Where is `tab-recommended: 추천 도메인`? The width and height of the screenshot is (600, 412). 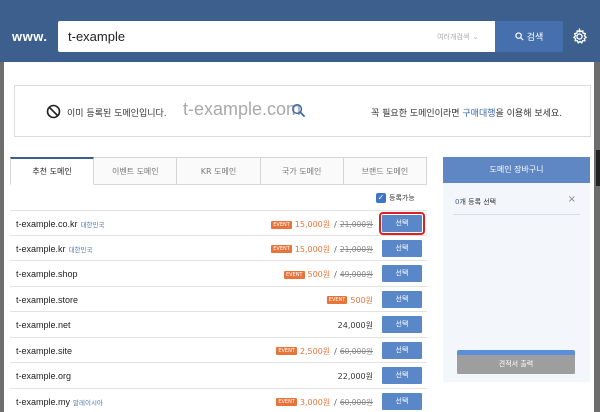
tab-recommended: 추천 도메인 is located at coordinates (52, 171).